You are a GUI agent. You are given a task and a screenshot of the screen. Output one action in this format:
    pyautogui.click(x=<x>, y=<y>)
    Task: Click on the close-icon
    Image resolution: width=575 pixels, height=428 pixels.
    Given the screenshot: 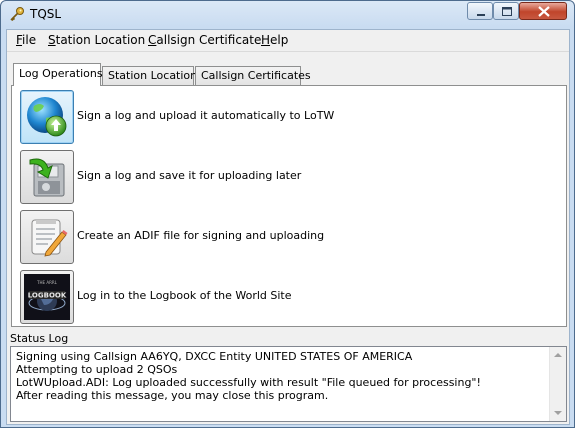 What is the action you would take?
    pyautogui.click(x=544, y=11)
    